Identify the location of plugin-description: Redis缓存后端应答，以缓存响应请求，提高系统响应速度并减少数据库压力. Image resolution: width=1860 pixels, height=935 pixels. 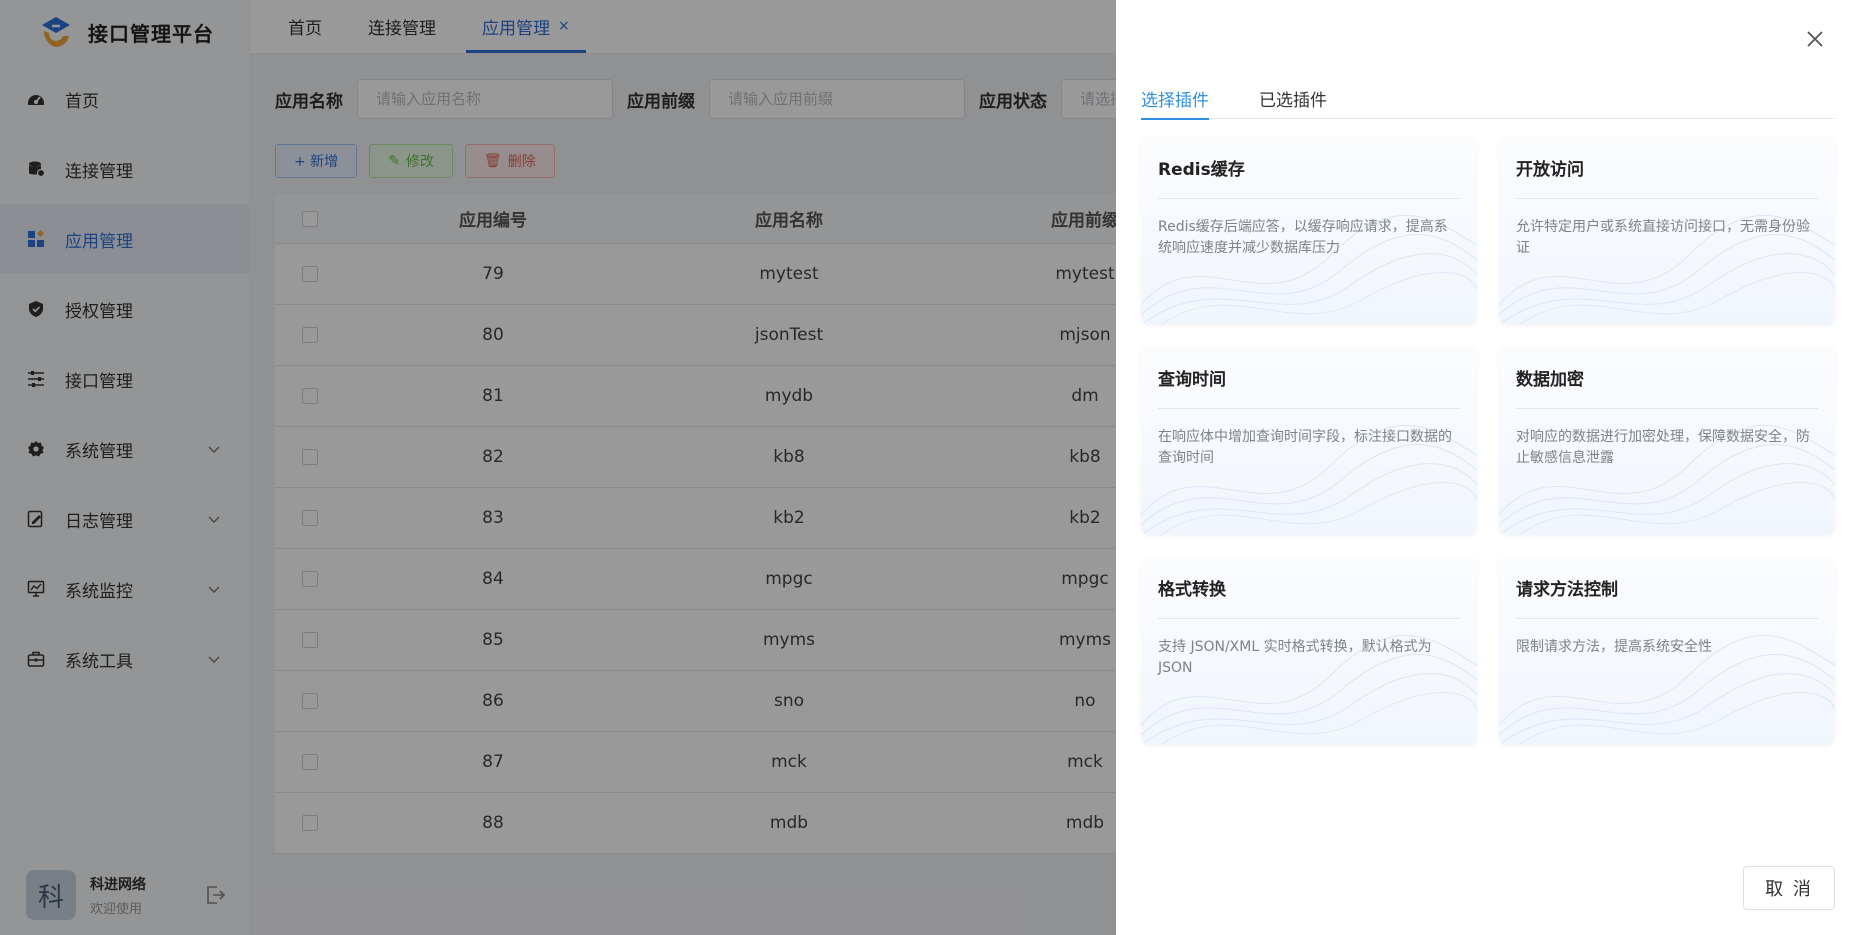
(1303, 237).